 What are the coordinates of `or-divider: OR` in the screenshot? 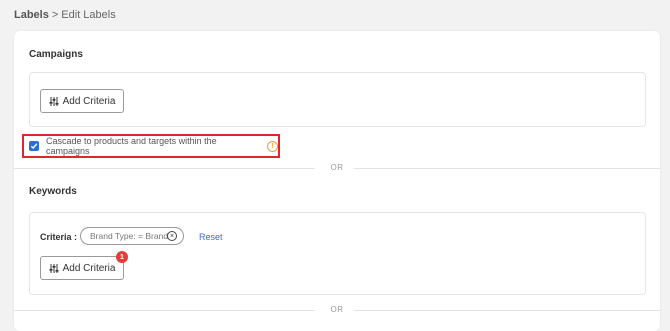 It's located at (337, 168).